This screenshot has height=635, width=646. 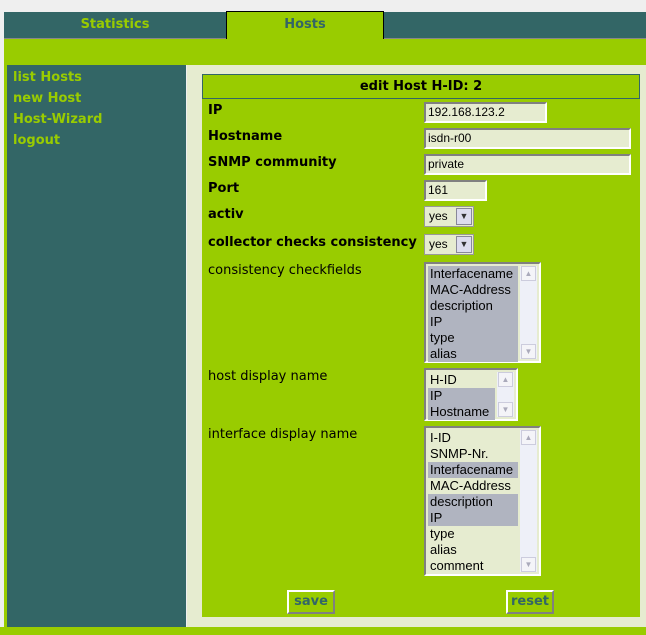 I want to click on sidebar-item-host-wizard: Host-Wizard, so click(x=99, y=119).